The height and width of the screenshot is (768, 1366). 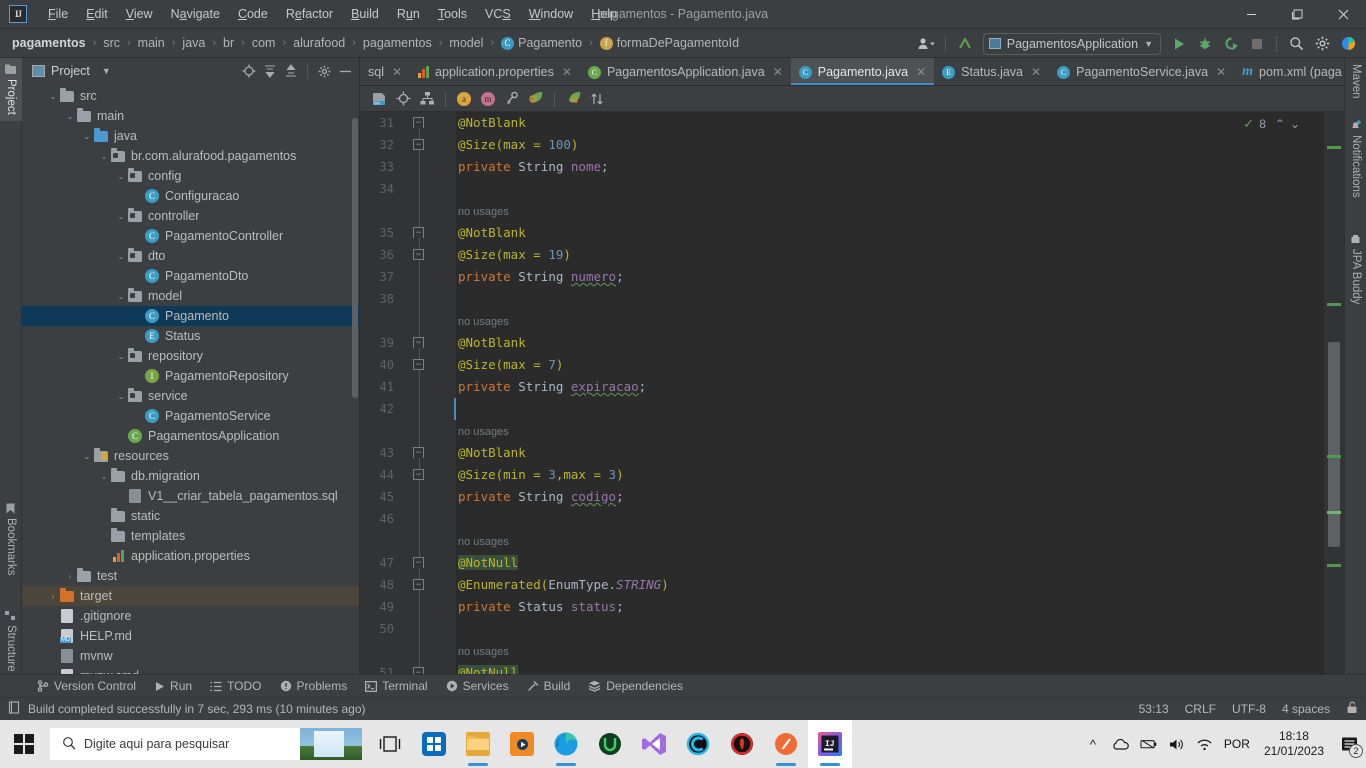 I want to click on microsoft-store-icon, so click(x=434, y=744).